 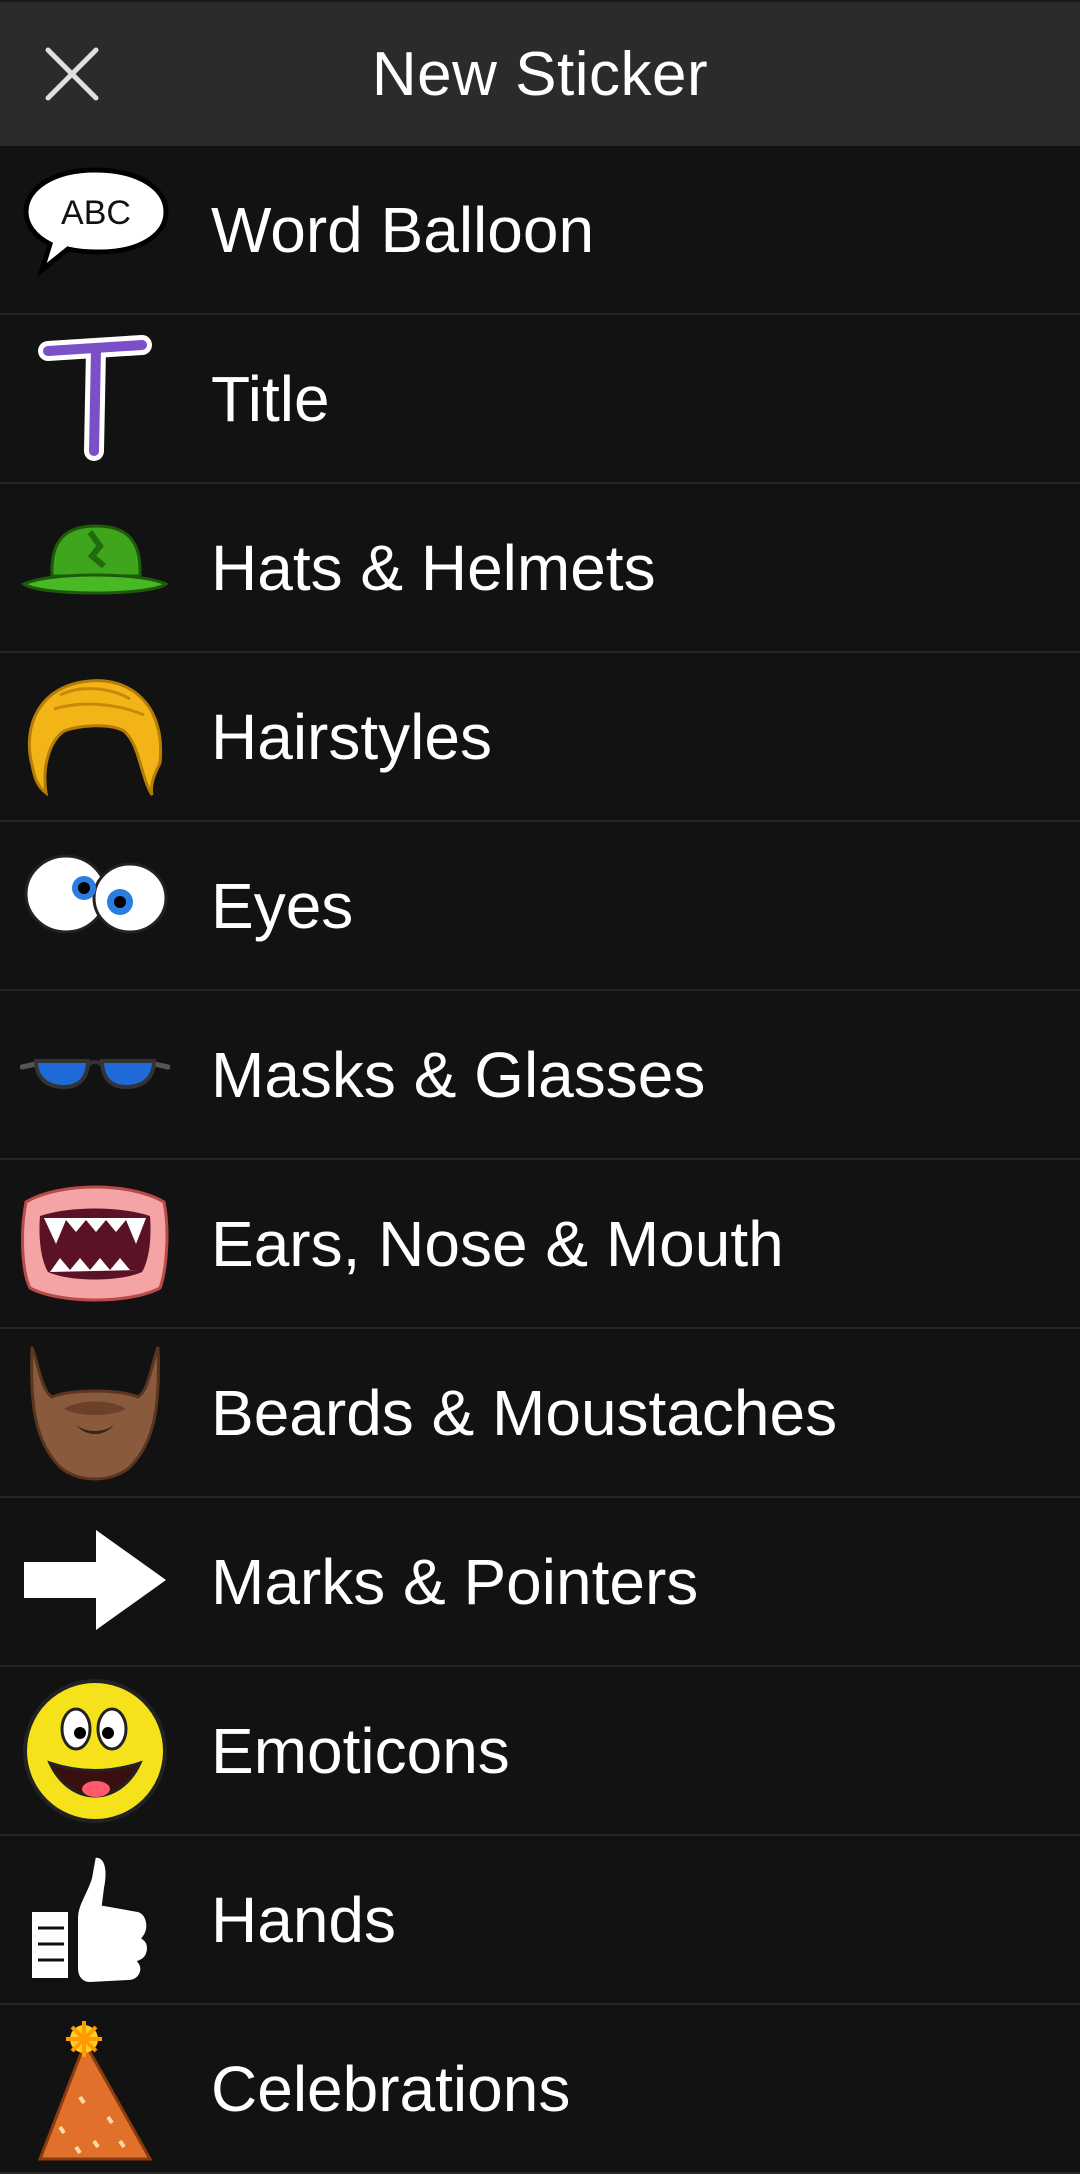 I want to click on category-hands: Hands, so click(x=540, y=1920).